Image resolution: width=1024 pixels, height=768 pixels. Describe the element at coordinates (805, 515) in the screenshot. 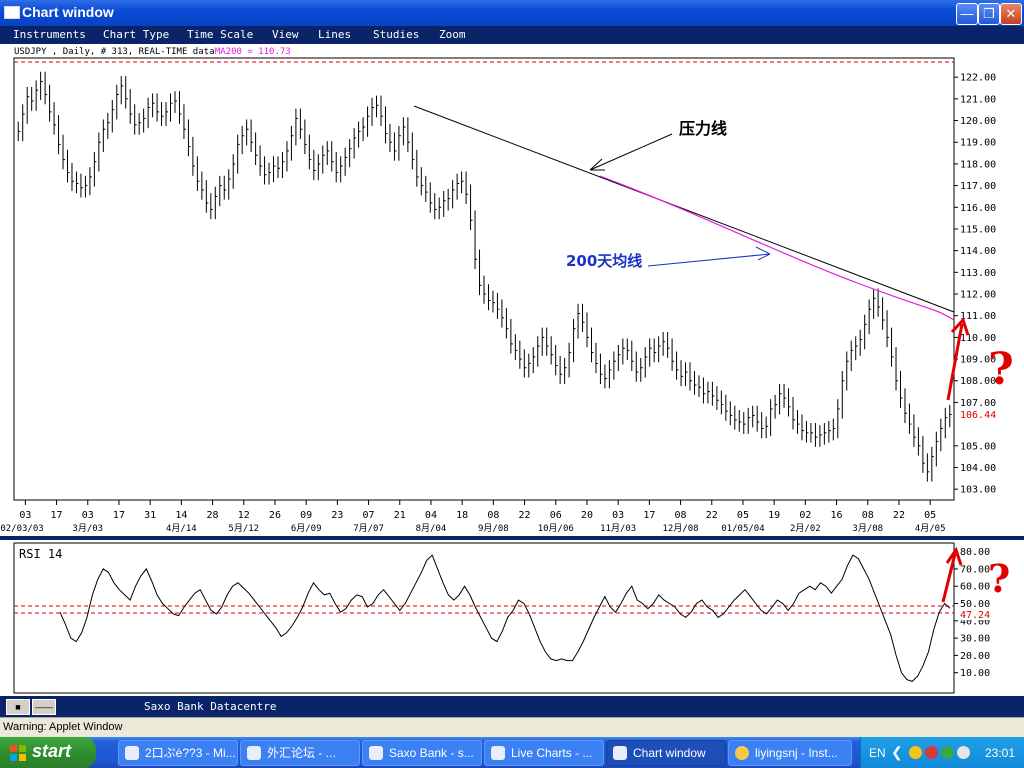

I see `x-tick-label: 02` at that location.